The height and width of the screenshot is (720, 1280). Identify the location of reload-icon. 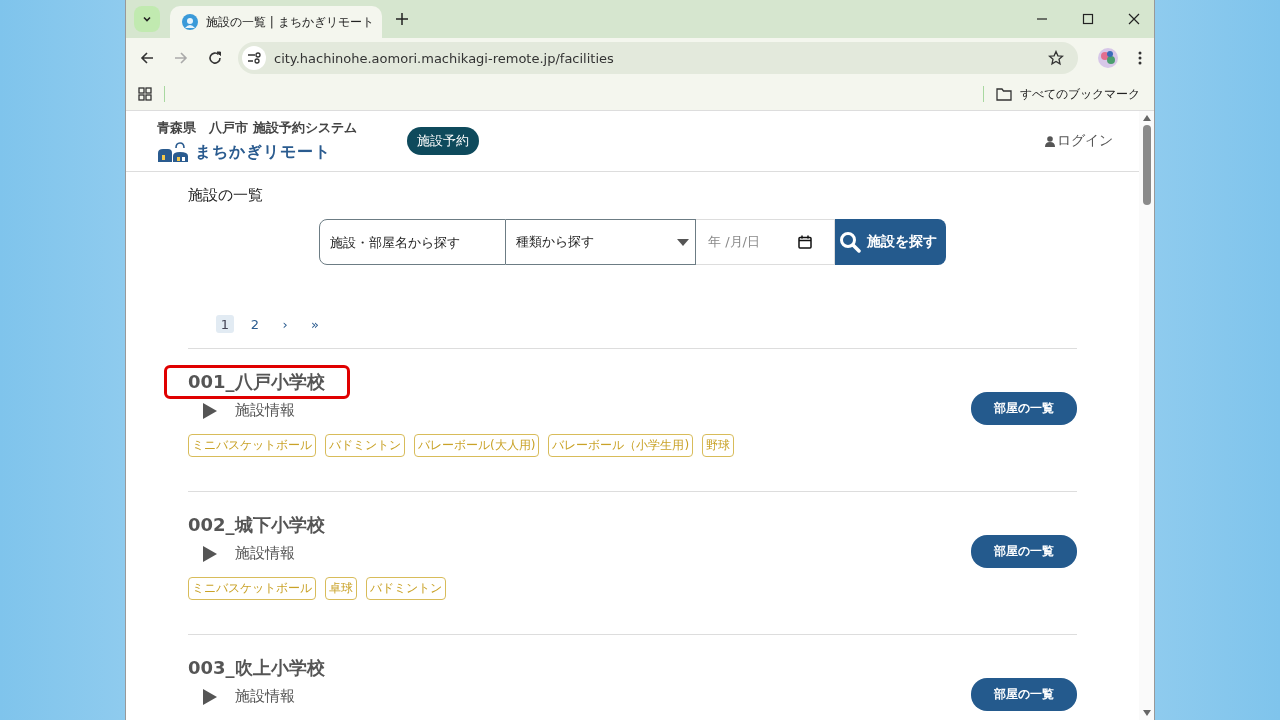
(215, 58).